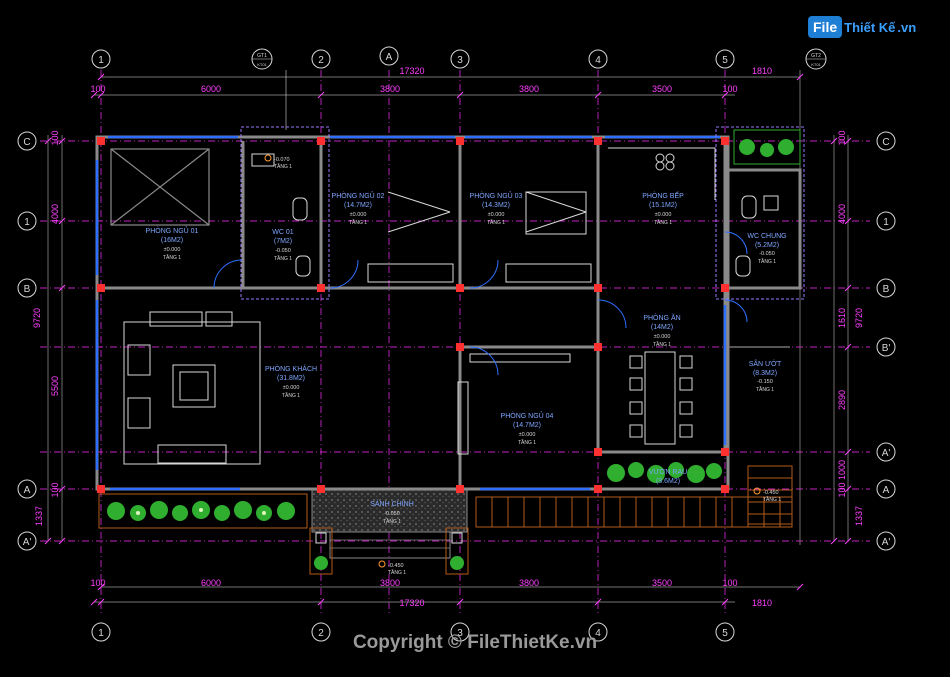 This screenshot has height=677, width=950. What do you see at coordinates (842, 214) in the screenshot?
I see `dim-right-top: 4000` at bounding box center [842, 214].